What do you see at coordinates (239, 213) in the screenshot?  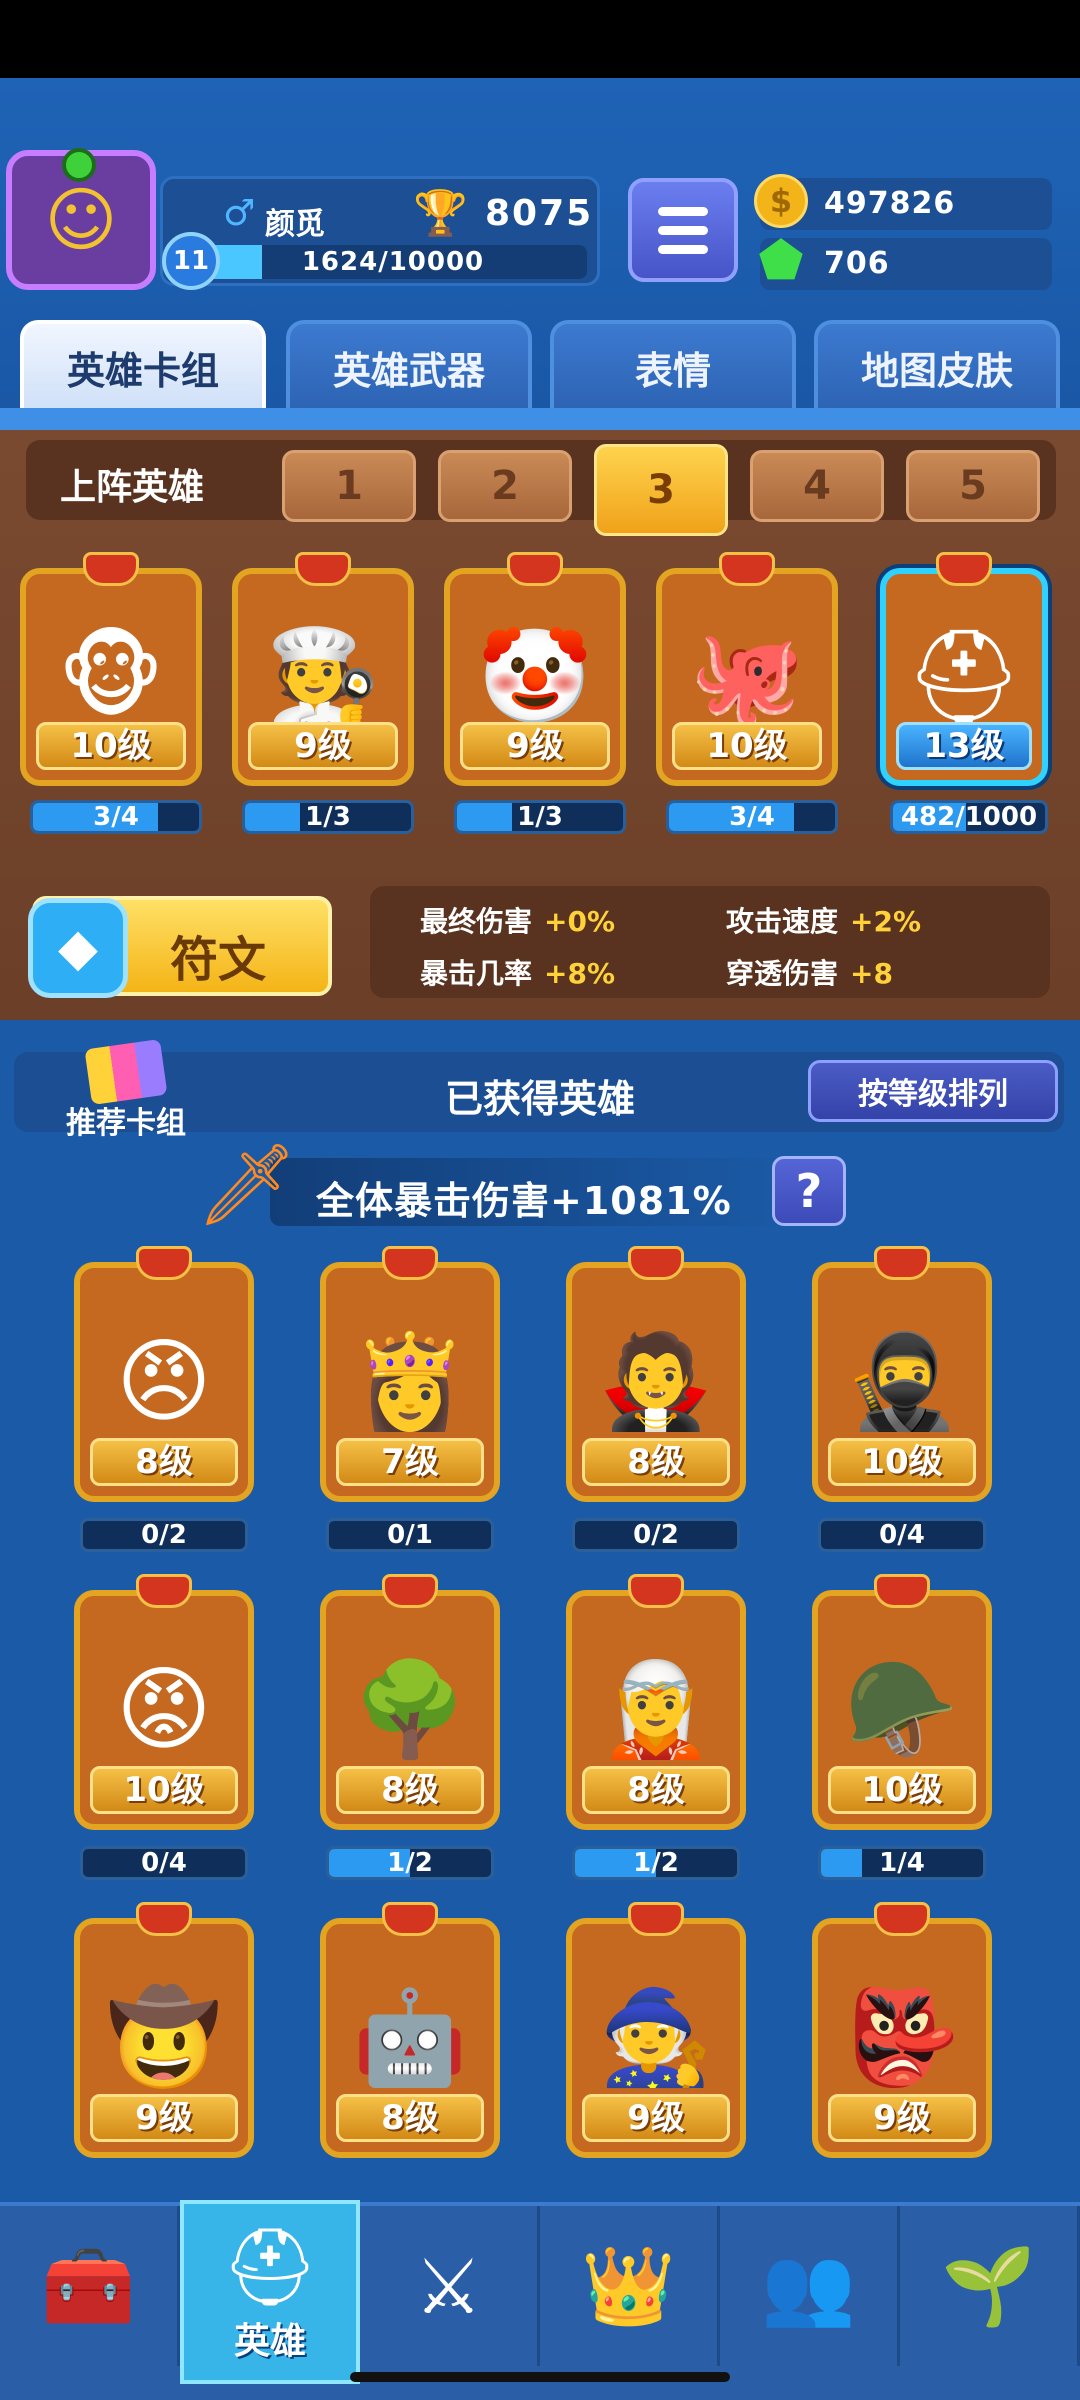 I see `male-gender-icon: ♂` at bounding box center [239, 213].